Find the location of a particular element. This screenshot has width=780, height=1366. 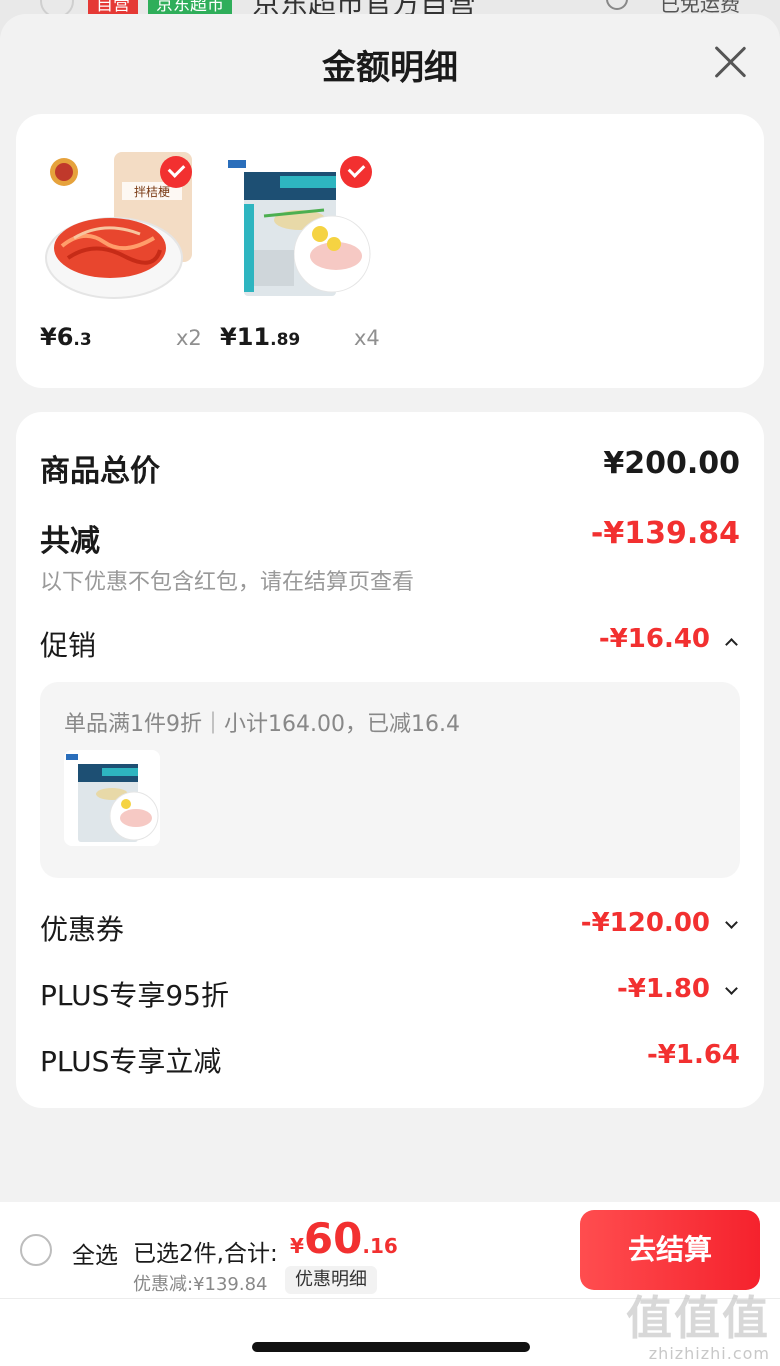

coupon-label: 优惠券 is located at coordinates (82, 929).